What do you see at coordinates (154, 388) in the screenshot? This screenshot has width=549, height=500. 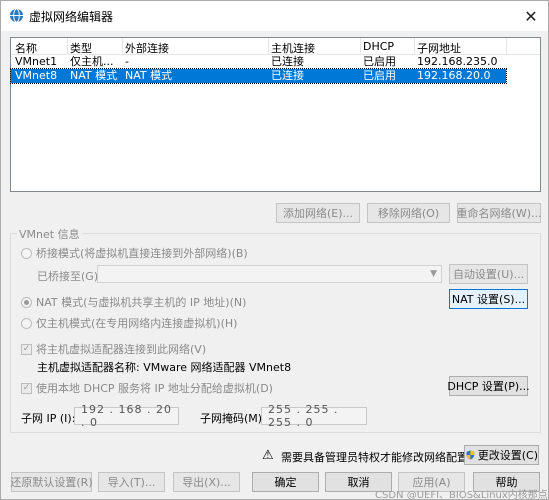 I see `local-dhcp-label: 使用本地 DHCP 服务将 IP 地址分配给虚拟机(D)` at bounding box center [154, 388].